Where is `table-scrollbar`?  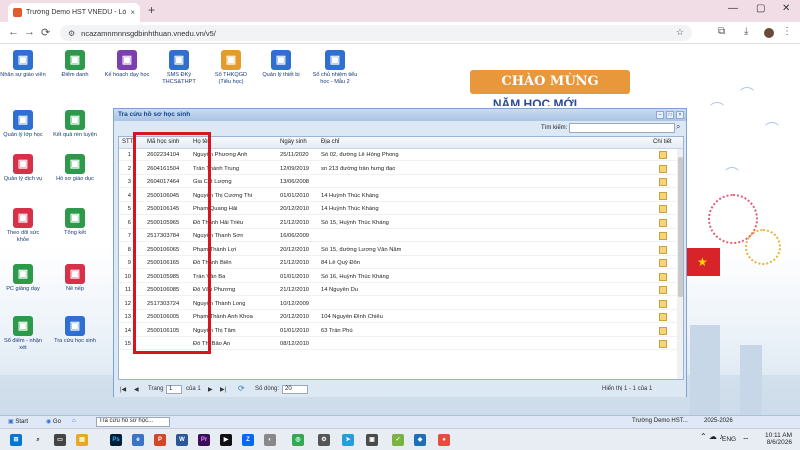
table-scrollbar is located at coordinates (680, 264).